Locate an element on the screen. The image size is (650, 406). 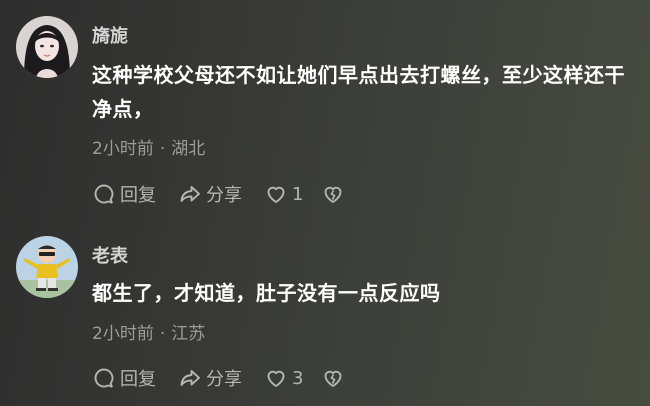
like-button: 3 is located at coordinates (283, 378).